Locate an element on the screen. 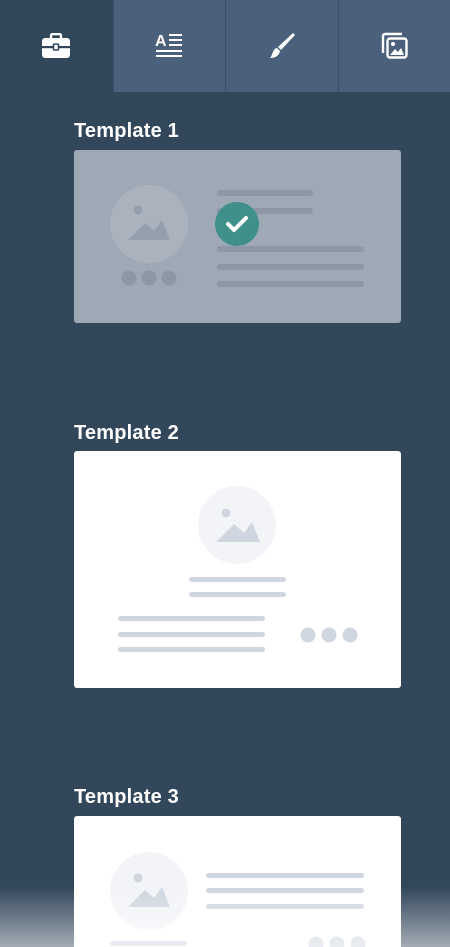  briefcase-icon is located at coordinates (56, 45).